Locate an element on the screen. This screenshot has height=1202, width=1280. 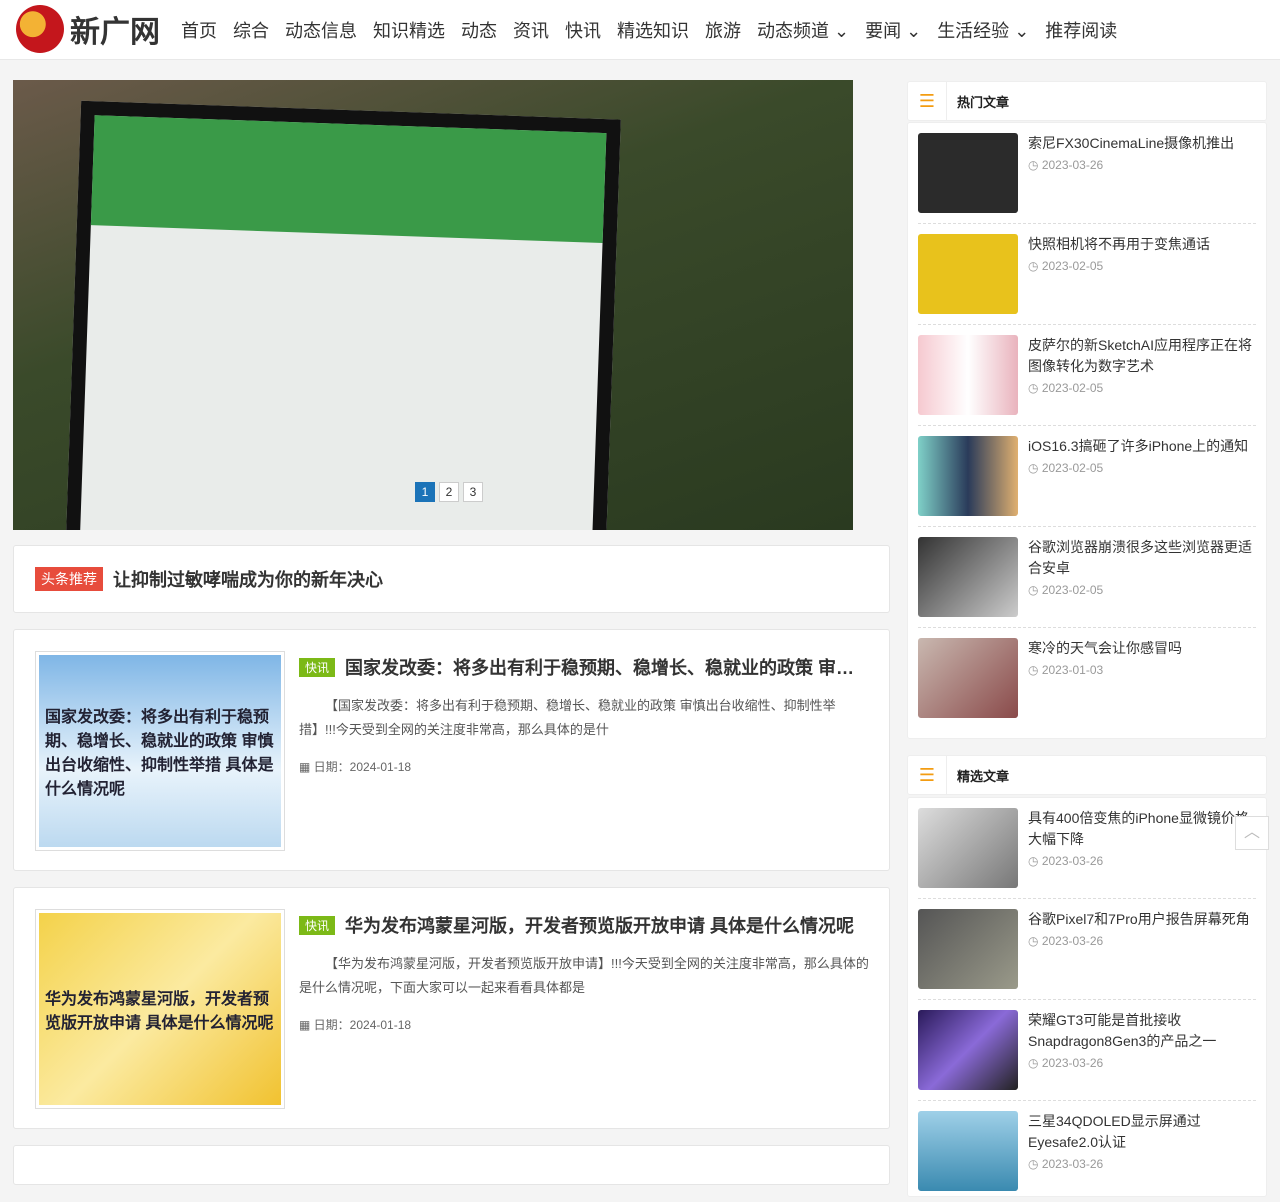
item-title: 索尼FX30CinemaLine摄像机推出 is located at coordinates (1142, 143).